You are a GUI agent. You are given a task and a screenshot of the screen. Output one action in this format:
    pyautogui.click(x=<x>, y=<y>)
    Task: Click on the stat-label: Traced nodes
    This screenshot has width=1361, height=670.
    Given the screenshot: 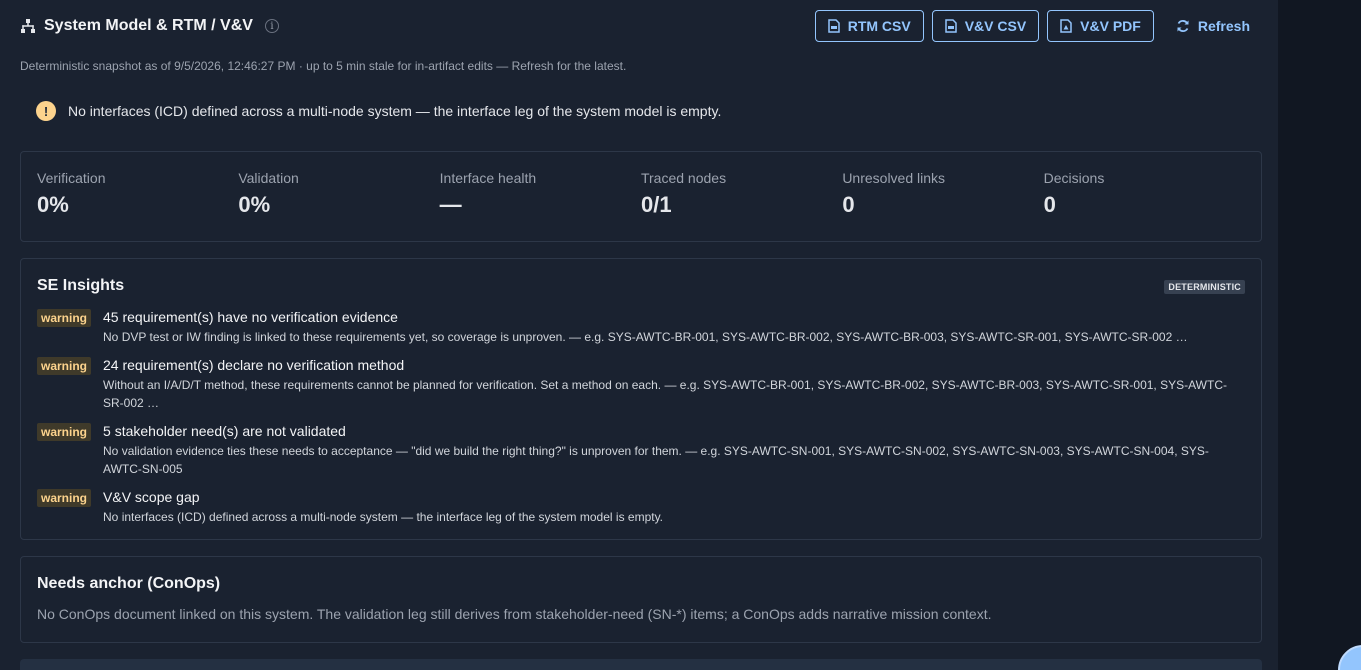 What is the action you would take?
    pyautogui.click(x=683, y=178)
    